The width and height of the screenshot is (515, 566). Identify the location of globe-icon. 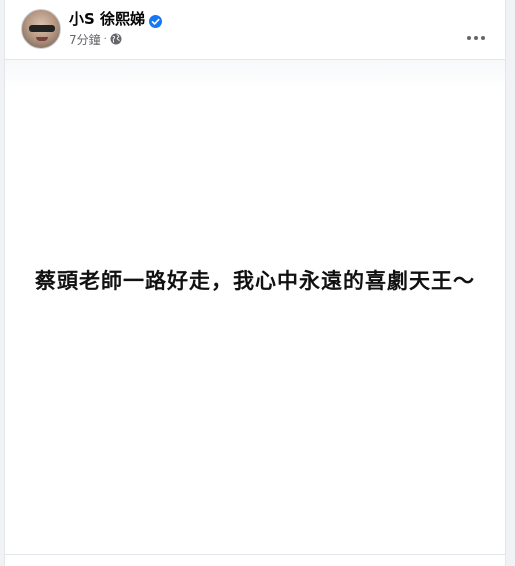
(116, 39).